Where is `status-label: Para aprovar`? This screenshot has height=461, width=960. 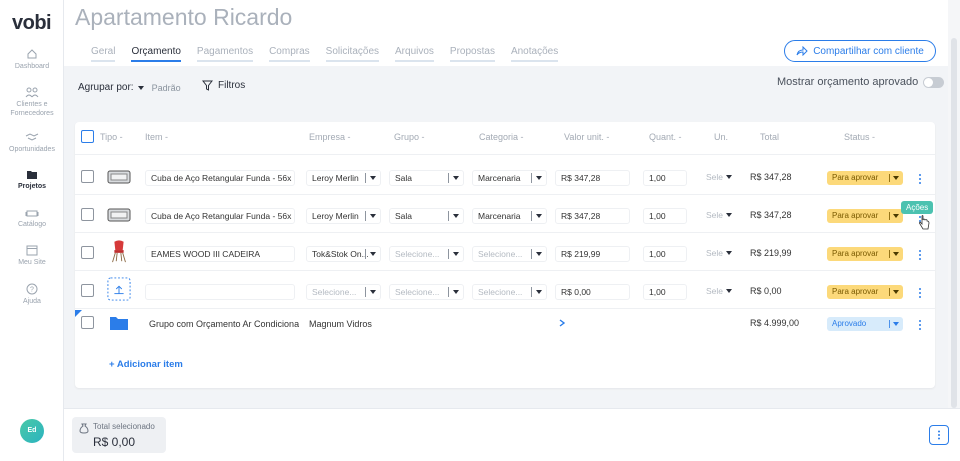
status-label: Para aprovar is located at coordinates (855, 291).